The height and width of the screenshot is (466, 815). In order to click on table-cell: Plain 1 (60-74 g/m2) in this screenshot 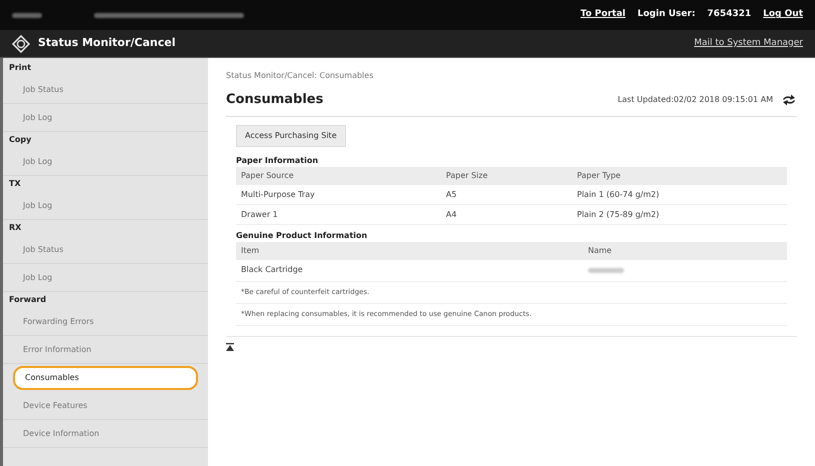, I will do `click(679, 194)`.